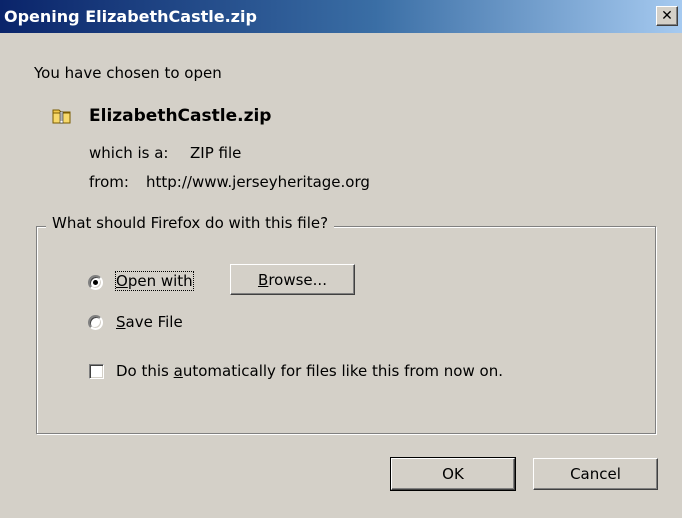 Image resolution: width=682 pixels, height=518 pixels. I want to click on intro-text: You have chosen to open, so click(128, 73).